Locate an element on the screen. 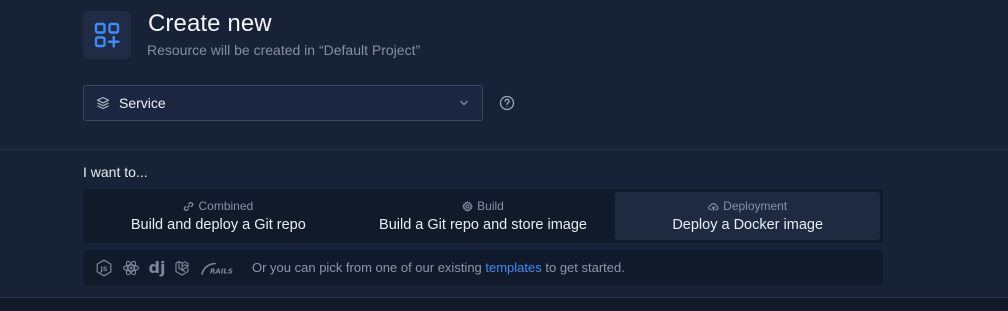 This screenshot has width=1008, height=311. chevron-down-icon is located at coordinates (464, 103).